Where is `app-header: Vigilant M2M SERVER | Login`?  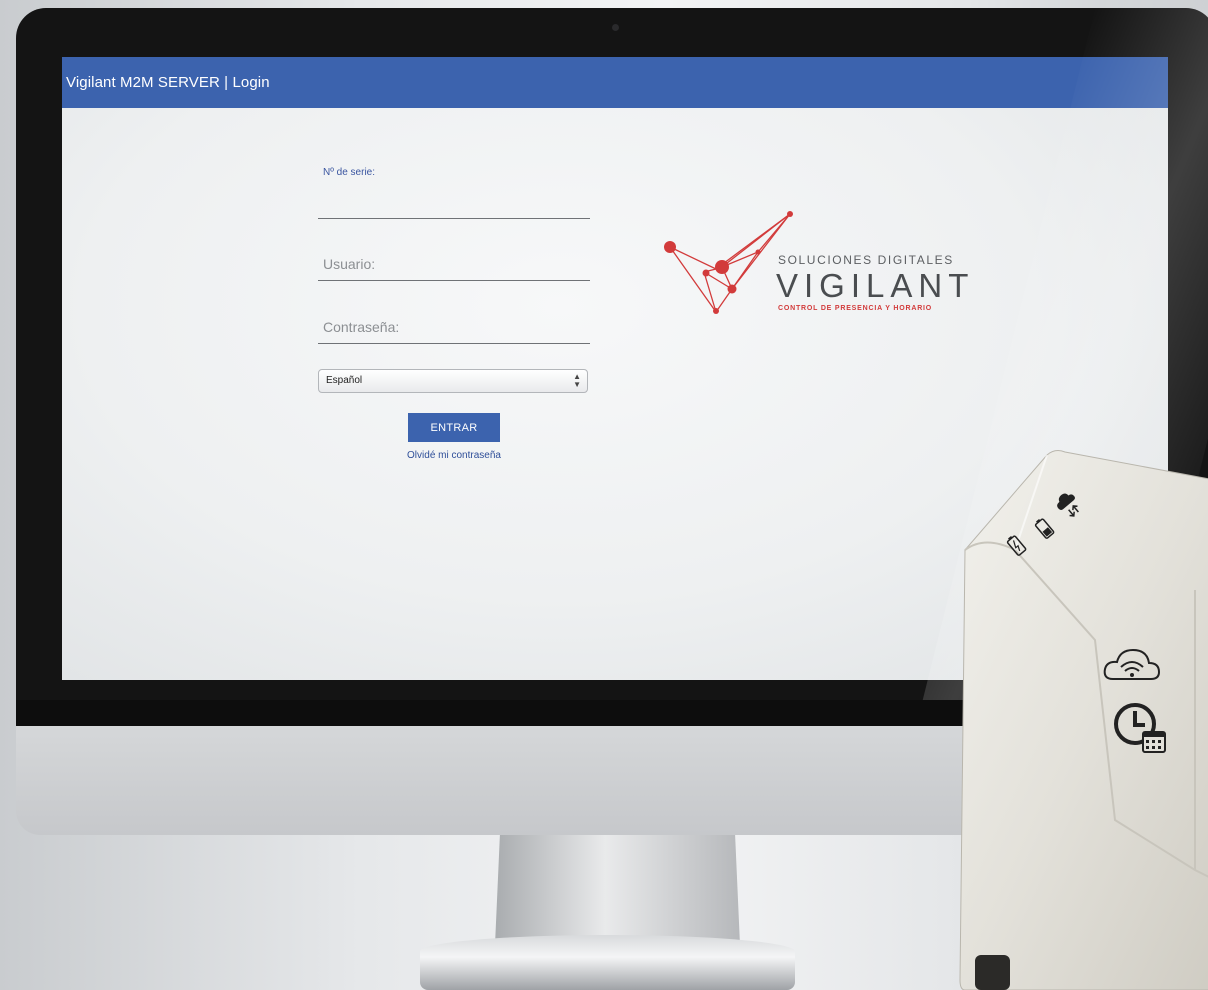 app-header: Vigilant M2M SERVER | Login is located at coordinates (615, 82).